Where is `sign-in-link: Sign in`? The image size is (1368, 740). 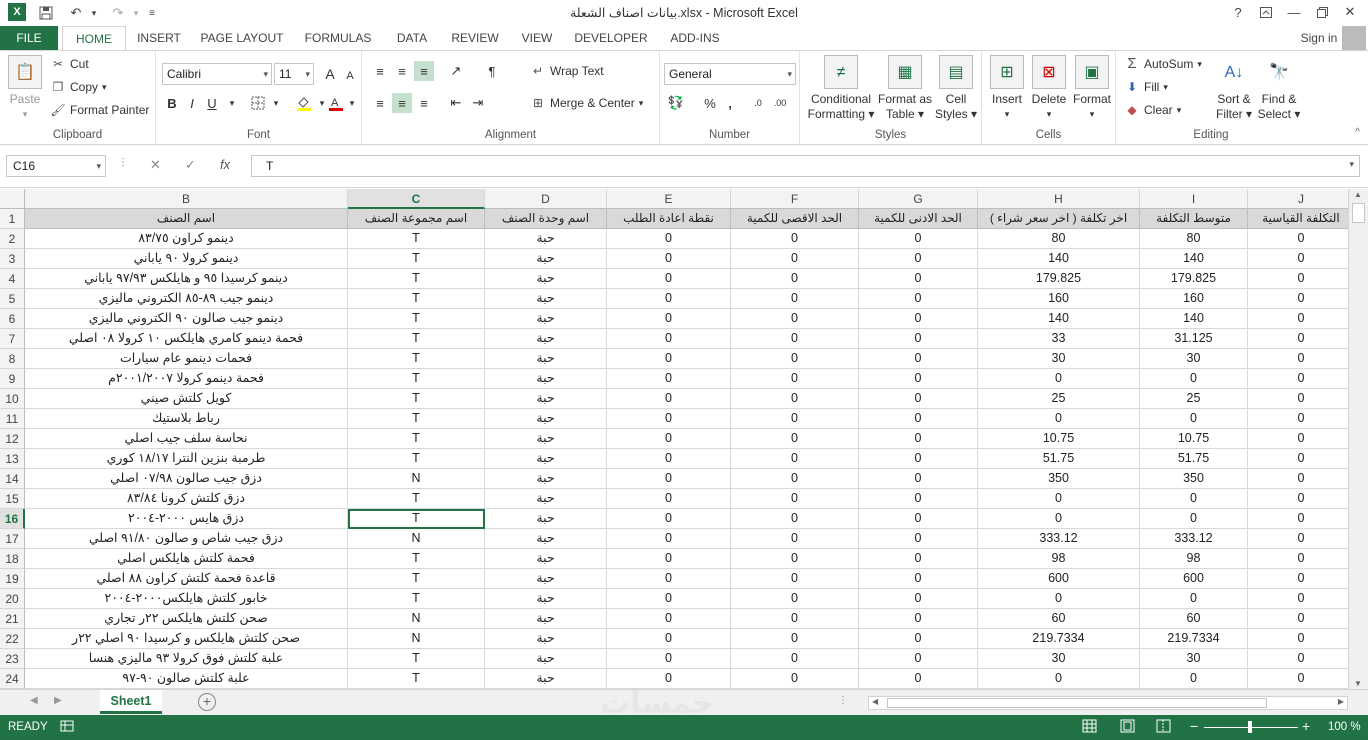
sign-in-link: Sign in is located at coordinates (1319, 38).